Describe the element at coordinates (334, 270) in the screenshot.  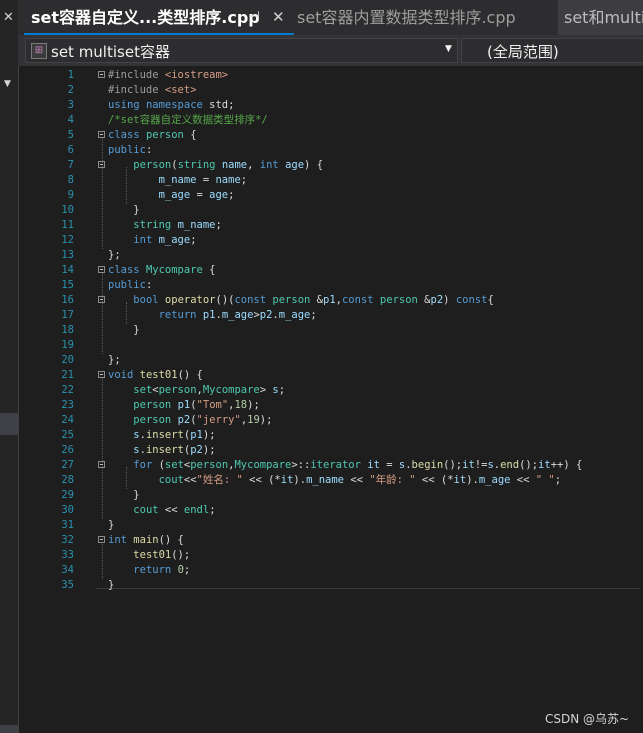
I see `code-line: 14 class Mycompare {` at that location.